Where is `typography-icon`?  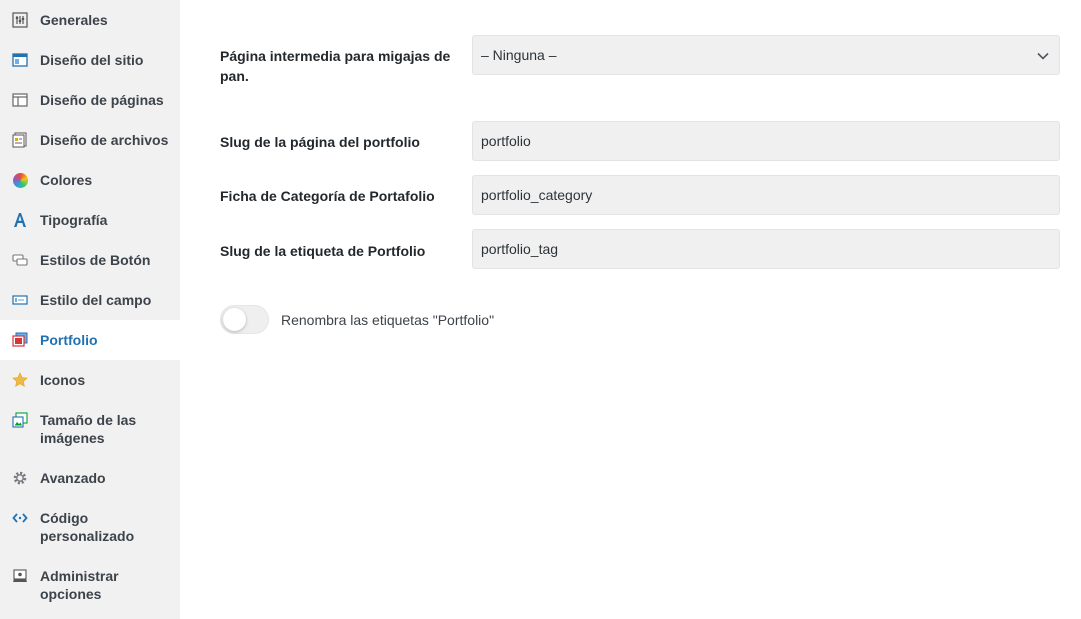 typography-icon is located at coordinates (20, 220).